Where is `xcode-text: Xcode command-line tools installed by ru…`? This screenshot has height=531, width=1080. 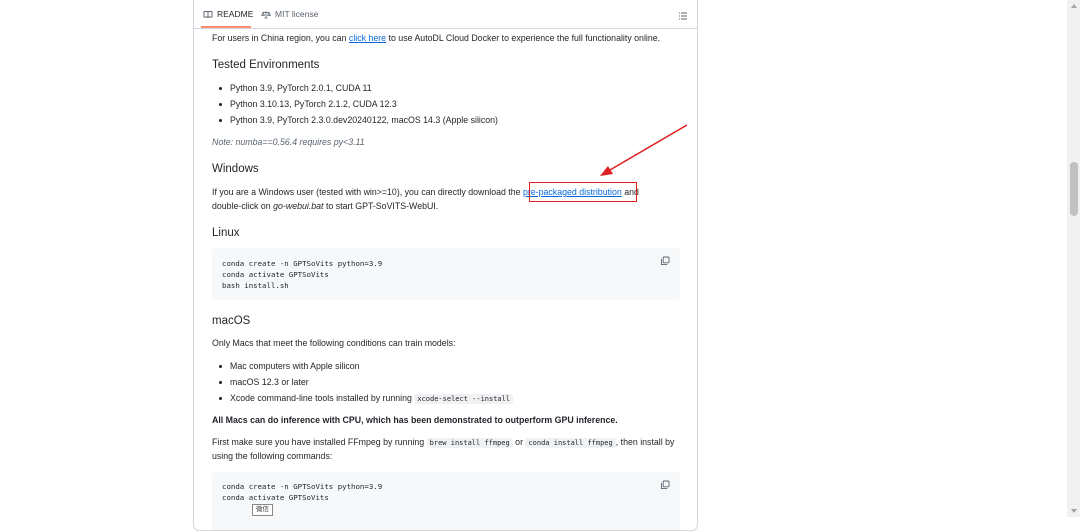
xcode-text: Xcode command-line tools installed by ru… is located at coordinates (322, 398).